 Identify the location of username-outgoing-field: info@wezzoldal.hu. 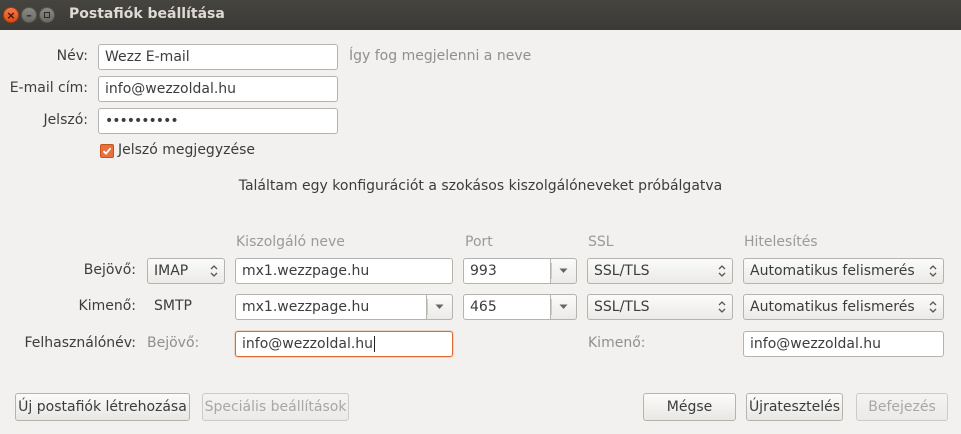
(843, 344).